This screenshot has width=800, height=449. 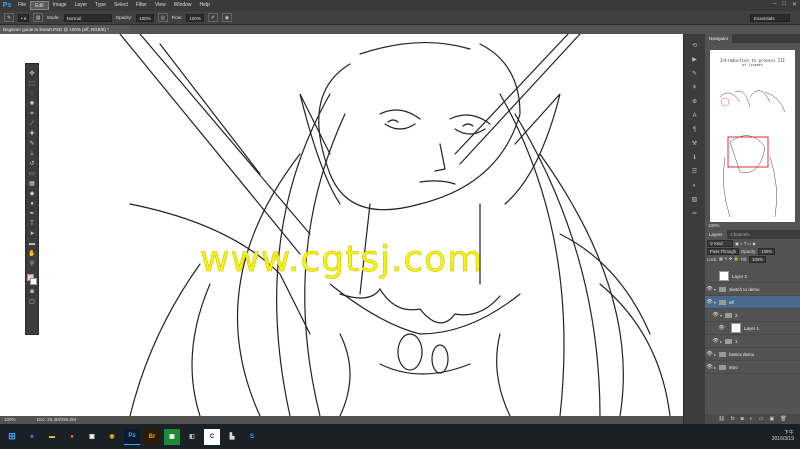 I want to click on navigator-zoom: 100%, so click(x=752, y=226).